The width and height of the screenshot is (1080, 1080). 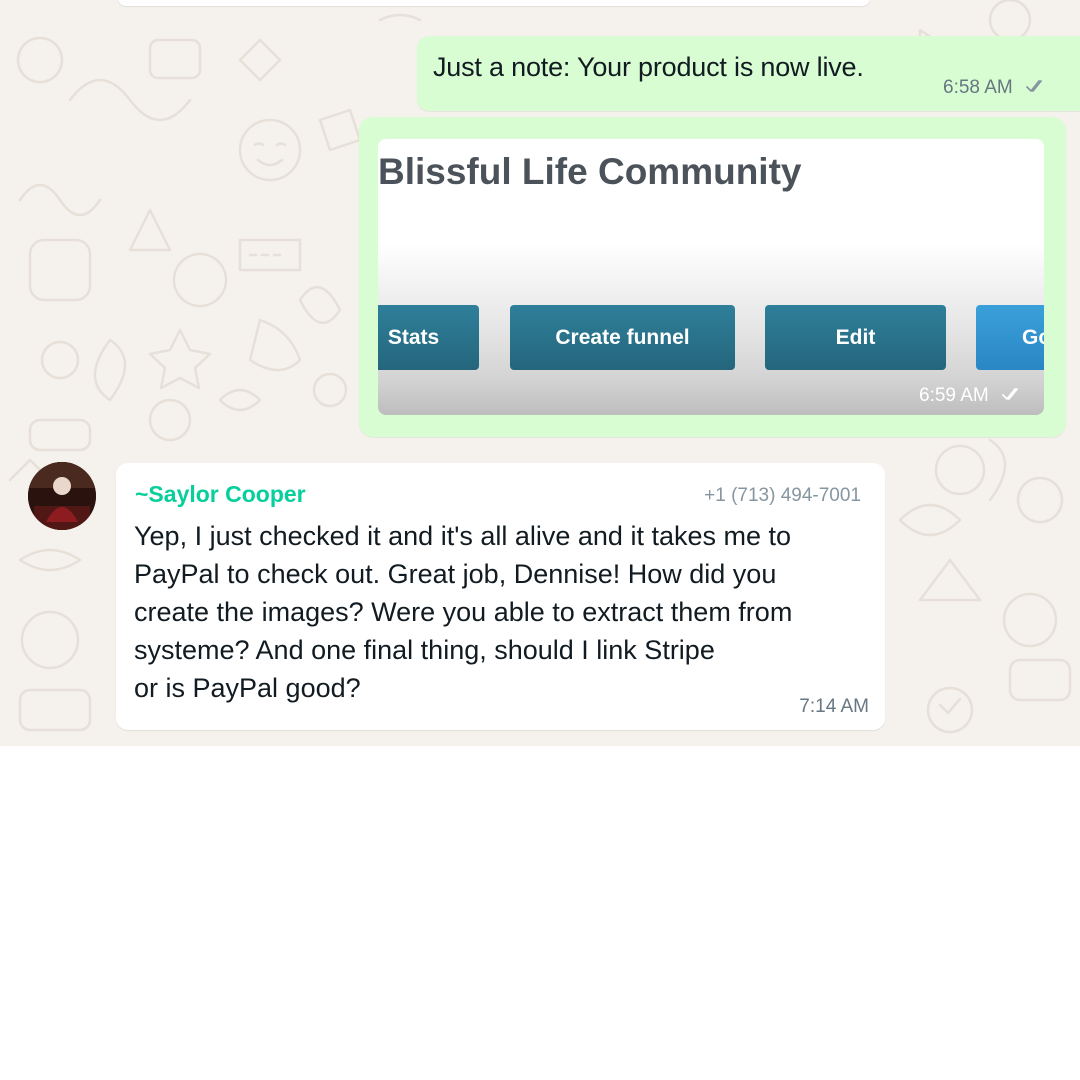 What do you see at coordinates (220, 494) in the screenshot?
I see `sender-name: ~Saylor Cooper` at bounding box center [220, 494].